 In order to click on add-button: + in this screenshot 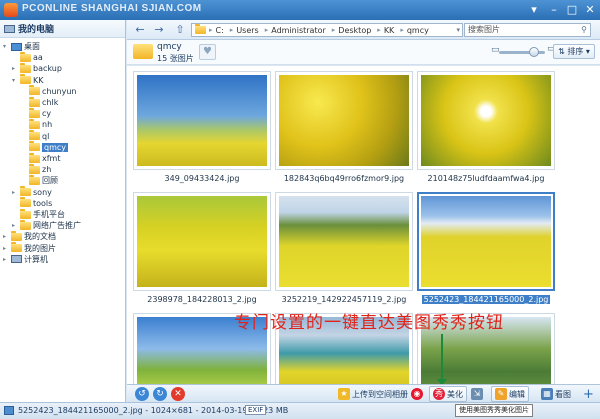, I will do `click(588, 394)`.